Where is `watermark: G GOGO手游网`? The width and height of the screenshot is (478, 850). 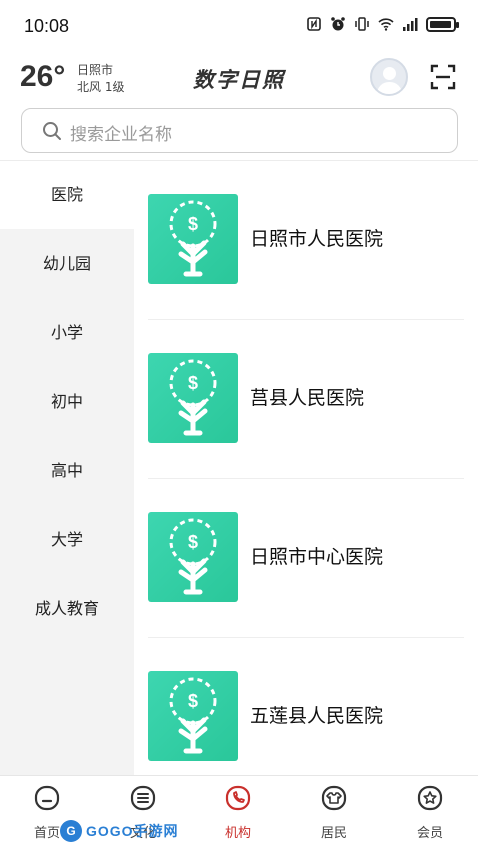 watermark: G GOGO手游网 is located at coordinates (119, 831).